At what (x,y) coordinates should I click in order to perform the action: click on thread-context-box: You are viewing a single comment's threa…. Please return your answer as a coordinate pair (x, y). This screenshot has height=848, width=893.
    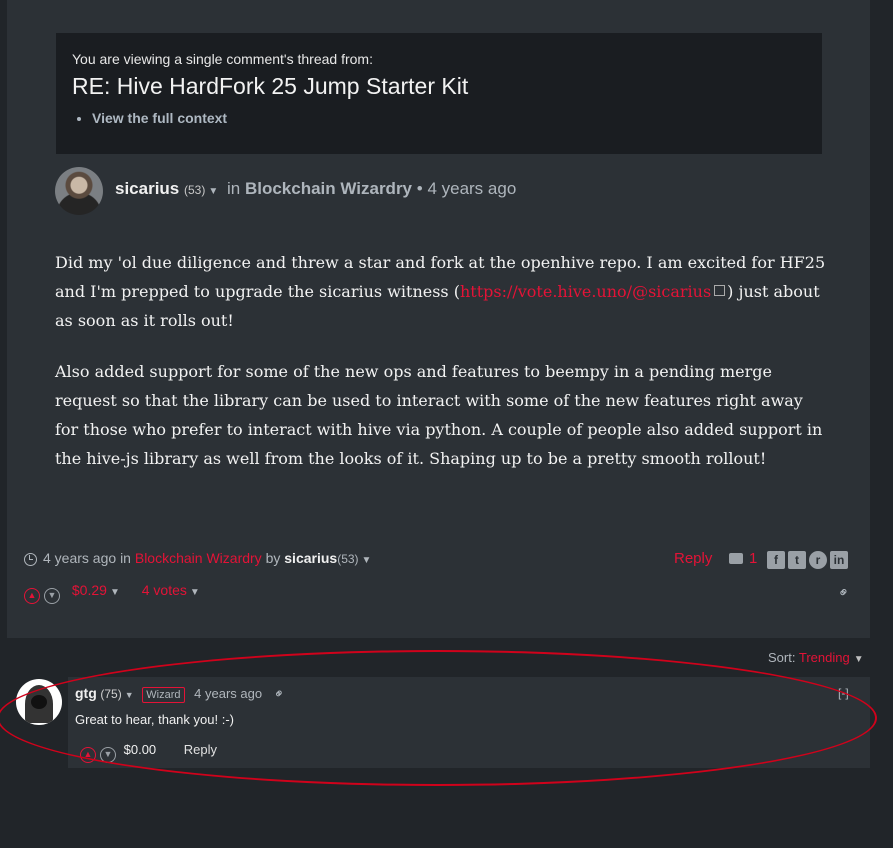
    Looking at the image, I should click on (439, 93).